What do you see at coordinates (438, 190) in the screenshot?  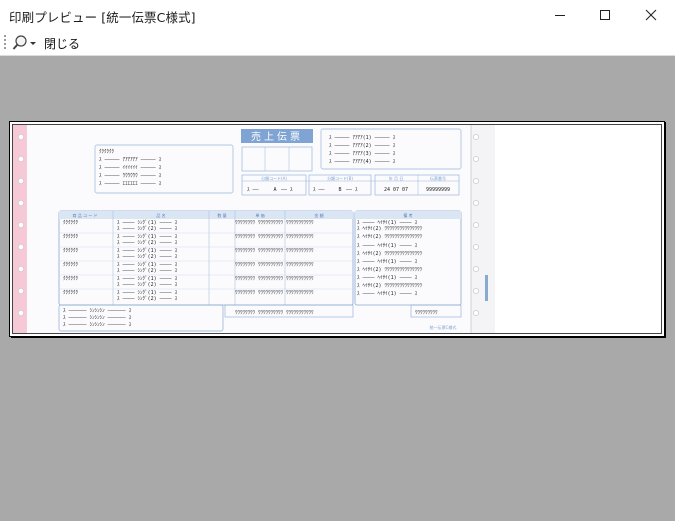 I see `slip-no-value: 99999999` at bounding box center [438, 190].